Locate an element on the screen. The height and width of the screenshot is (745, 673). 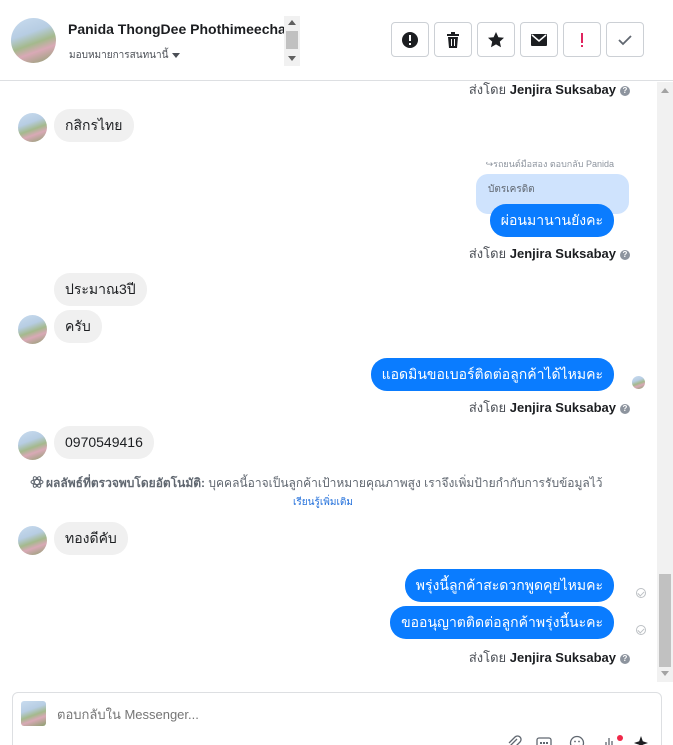
assign-conversation-dropdown: มอบหมายการสนทนานี้ is located at coordinates (125, 55).